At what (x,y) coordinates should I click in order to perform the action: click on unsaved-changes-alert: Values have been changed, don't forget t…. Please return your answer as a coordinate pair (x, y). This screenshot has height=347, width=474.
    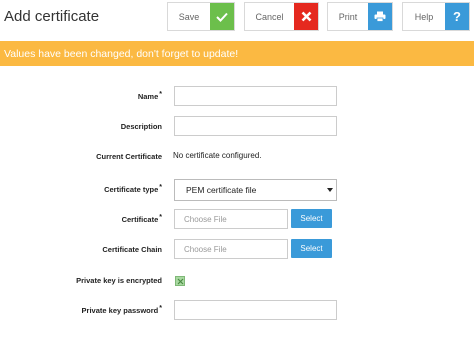
    Looking at the image, I should click on (237, 53).